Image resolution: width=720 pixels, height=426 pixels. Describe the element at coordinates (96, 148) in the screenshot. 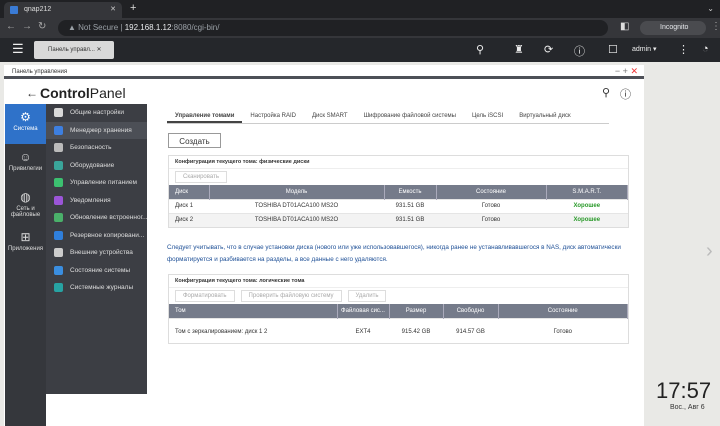

I see `menu-item: Безопасность` at that location.